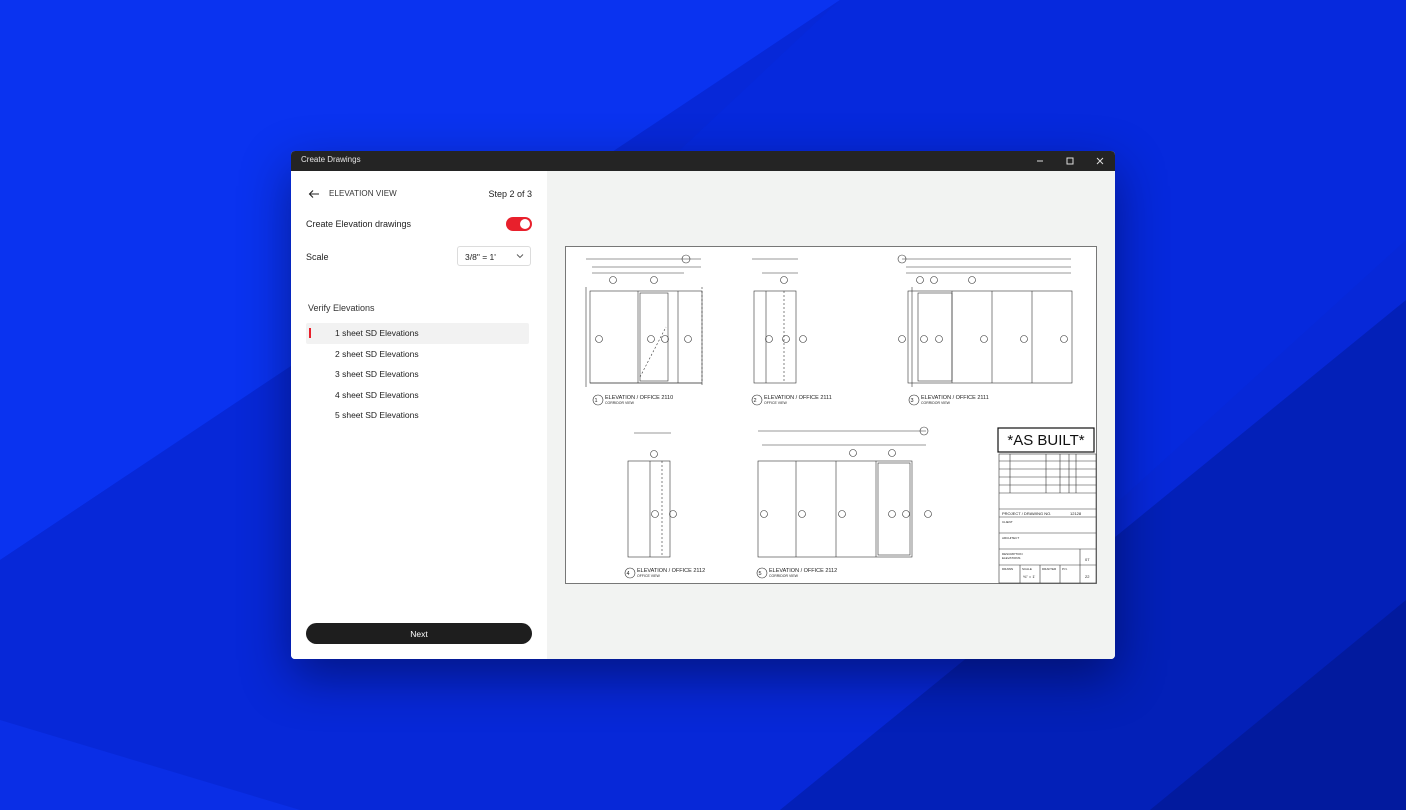 This screenshot has height=810, width=1406. What do you see at coordinates (377, 415) in the screenshot?
I see `list-item-label: 5 sheet SD Elevations` at bounding box center [377, 415].